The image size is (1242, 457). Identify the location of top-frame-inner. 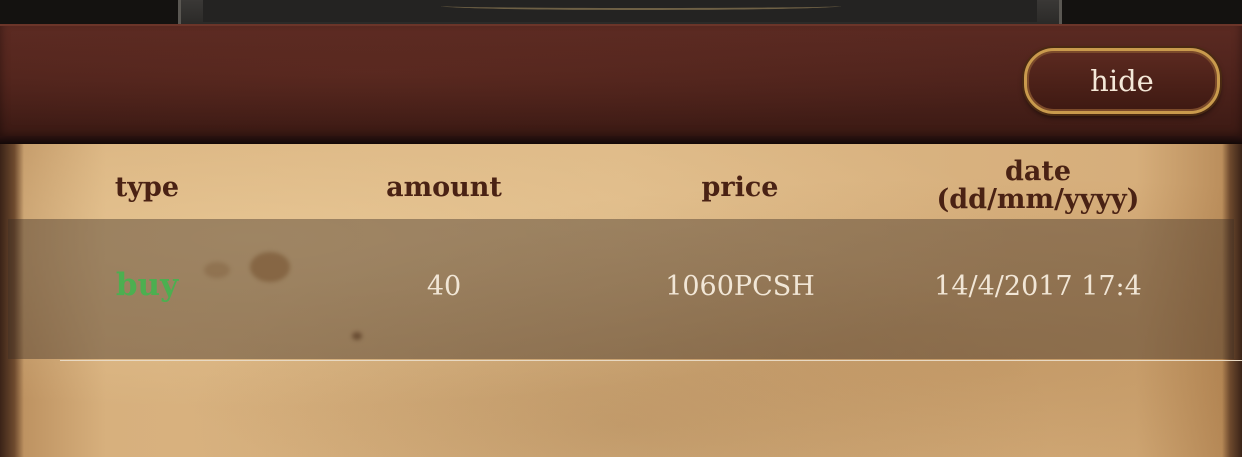
(620, 11).